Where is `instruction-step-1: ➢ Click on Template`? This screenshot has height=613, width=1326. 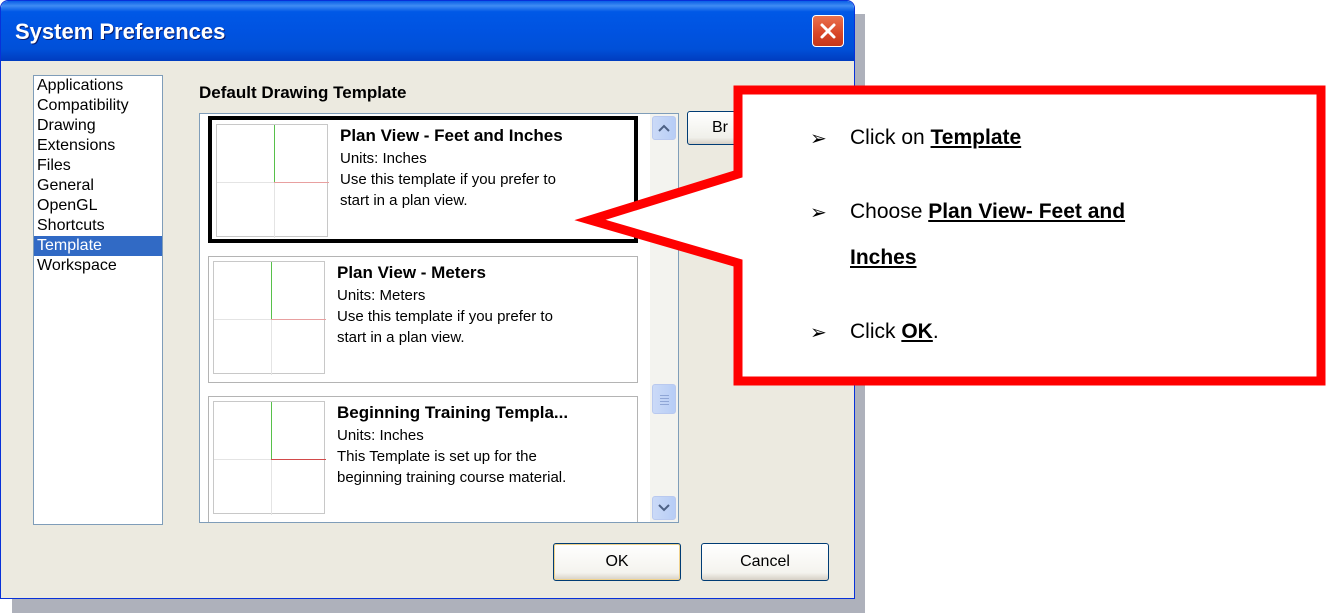
instruction-step-1: ➢ Click on Template is located at coordinates (916, 138).